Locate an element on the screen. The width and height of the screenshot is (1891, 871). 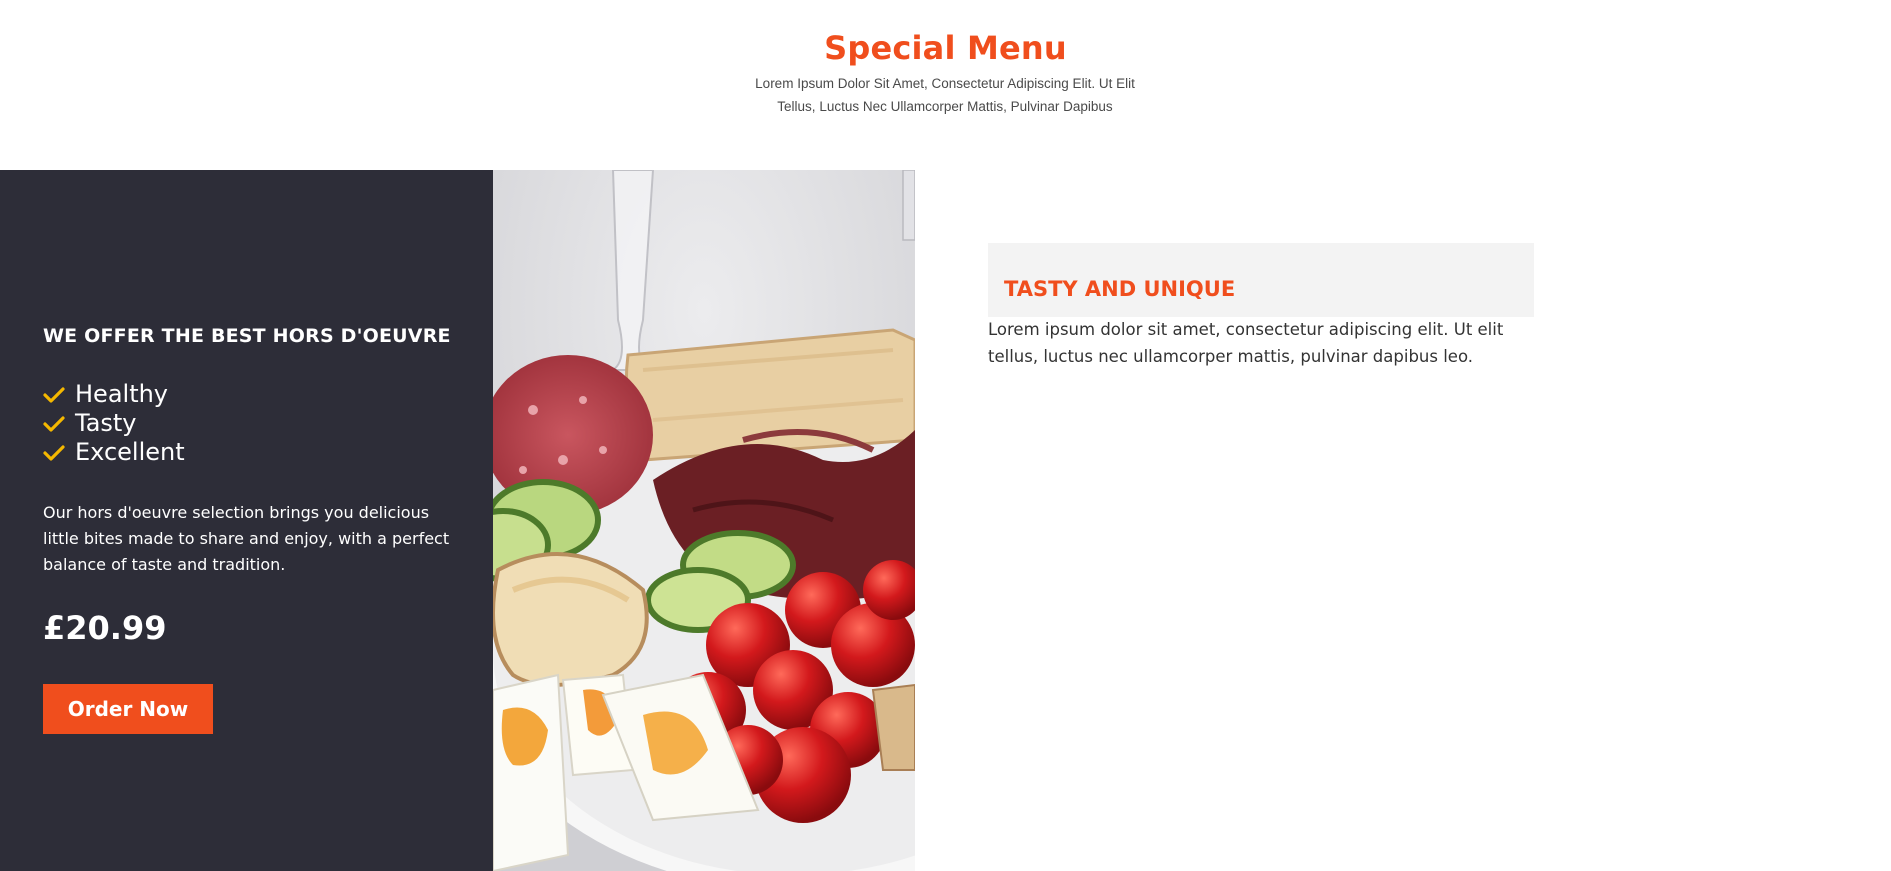
page-title: Special Menu is located at coordinates (945, 48).